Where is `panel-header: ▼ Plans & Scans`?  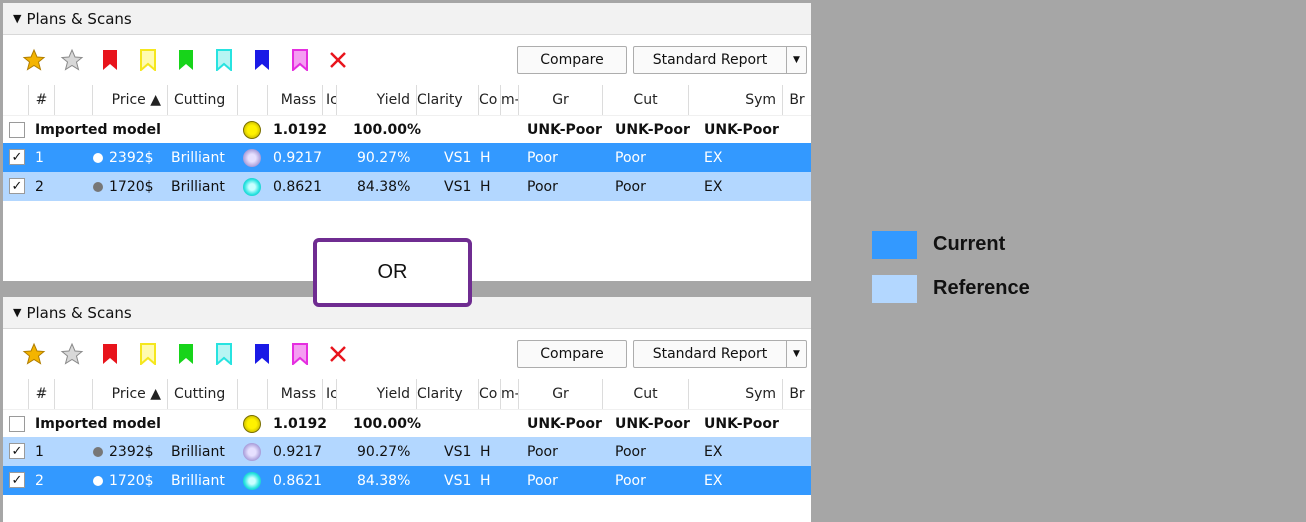 panel-header: ▼ Plans & Scans is located at coordinates (407, 19).